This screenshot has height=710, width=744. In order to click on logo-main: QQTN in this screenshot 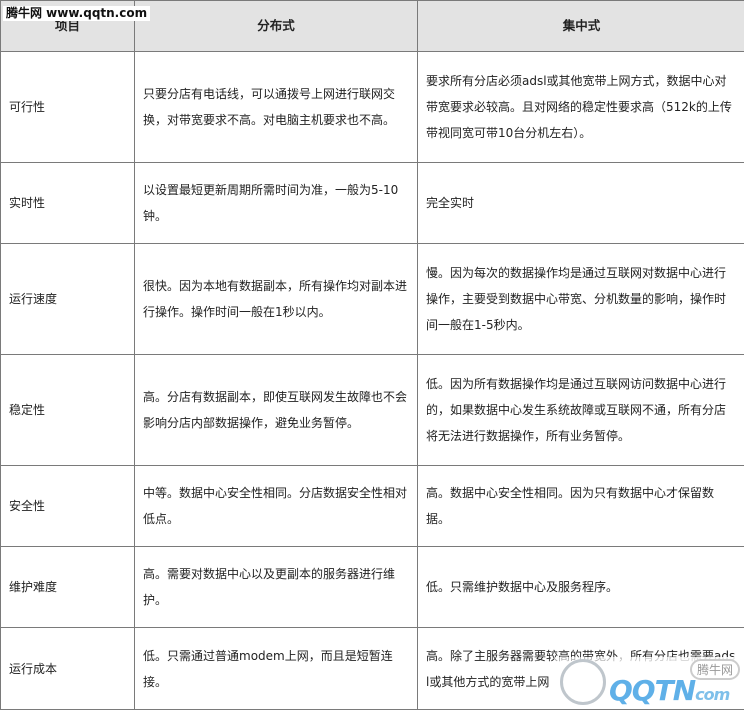, I will do `click(652, 690)`.